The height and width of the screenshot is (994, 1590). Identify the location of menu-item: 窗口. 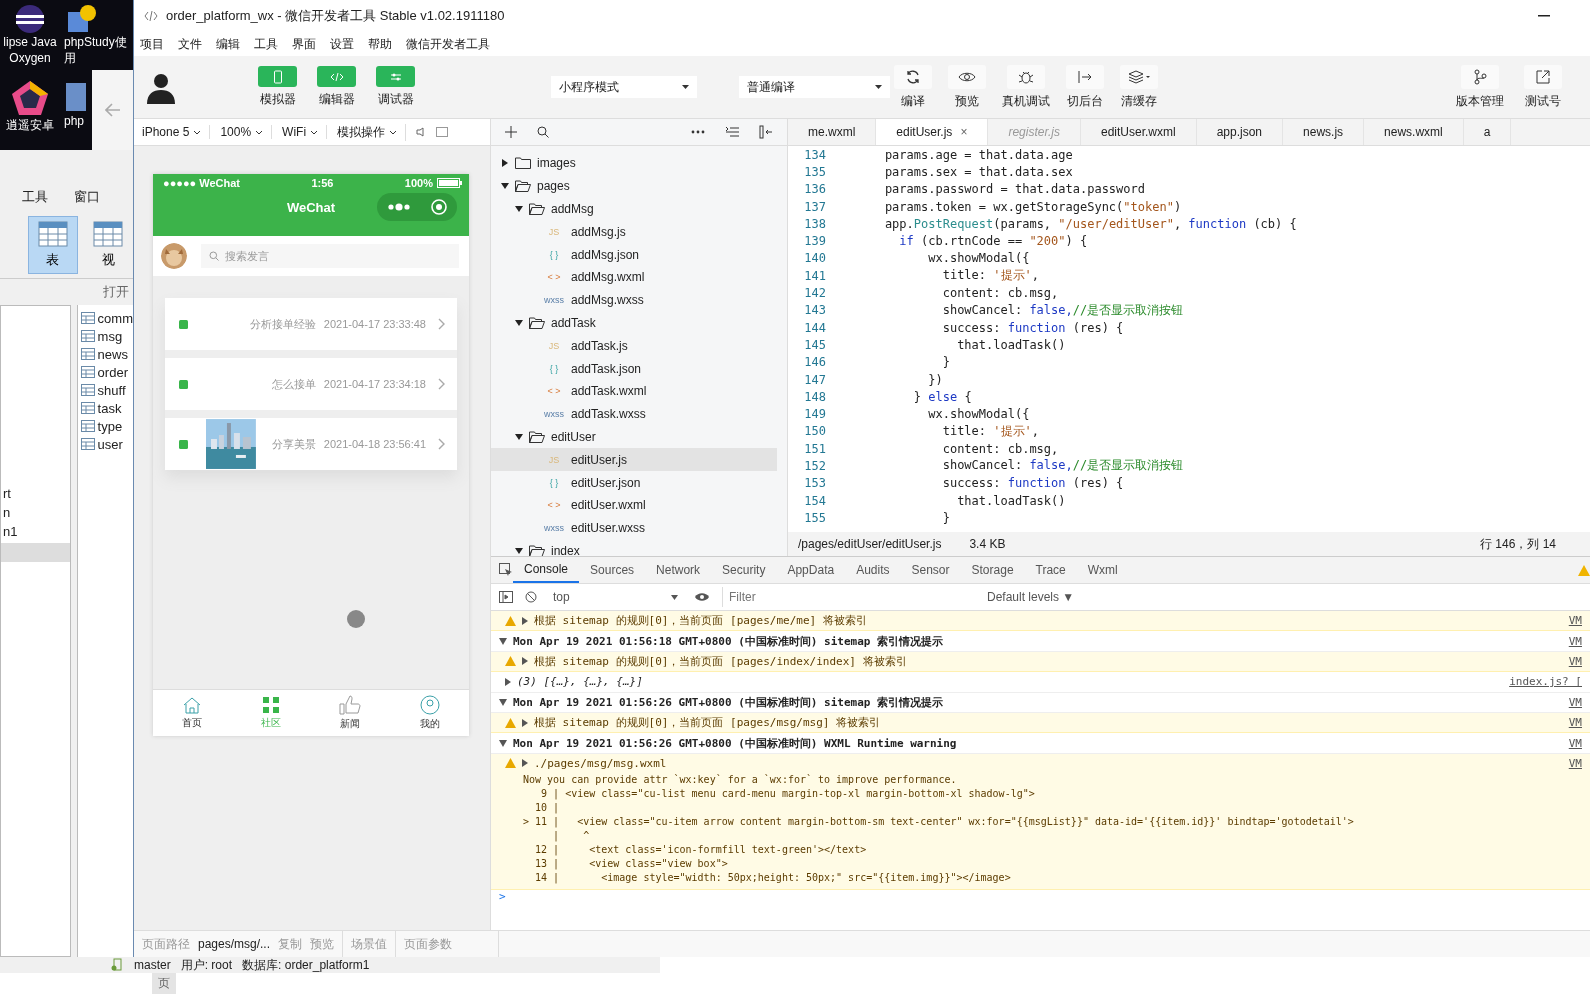
(87, 197).